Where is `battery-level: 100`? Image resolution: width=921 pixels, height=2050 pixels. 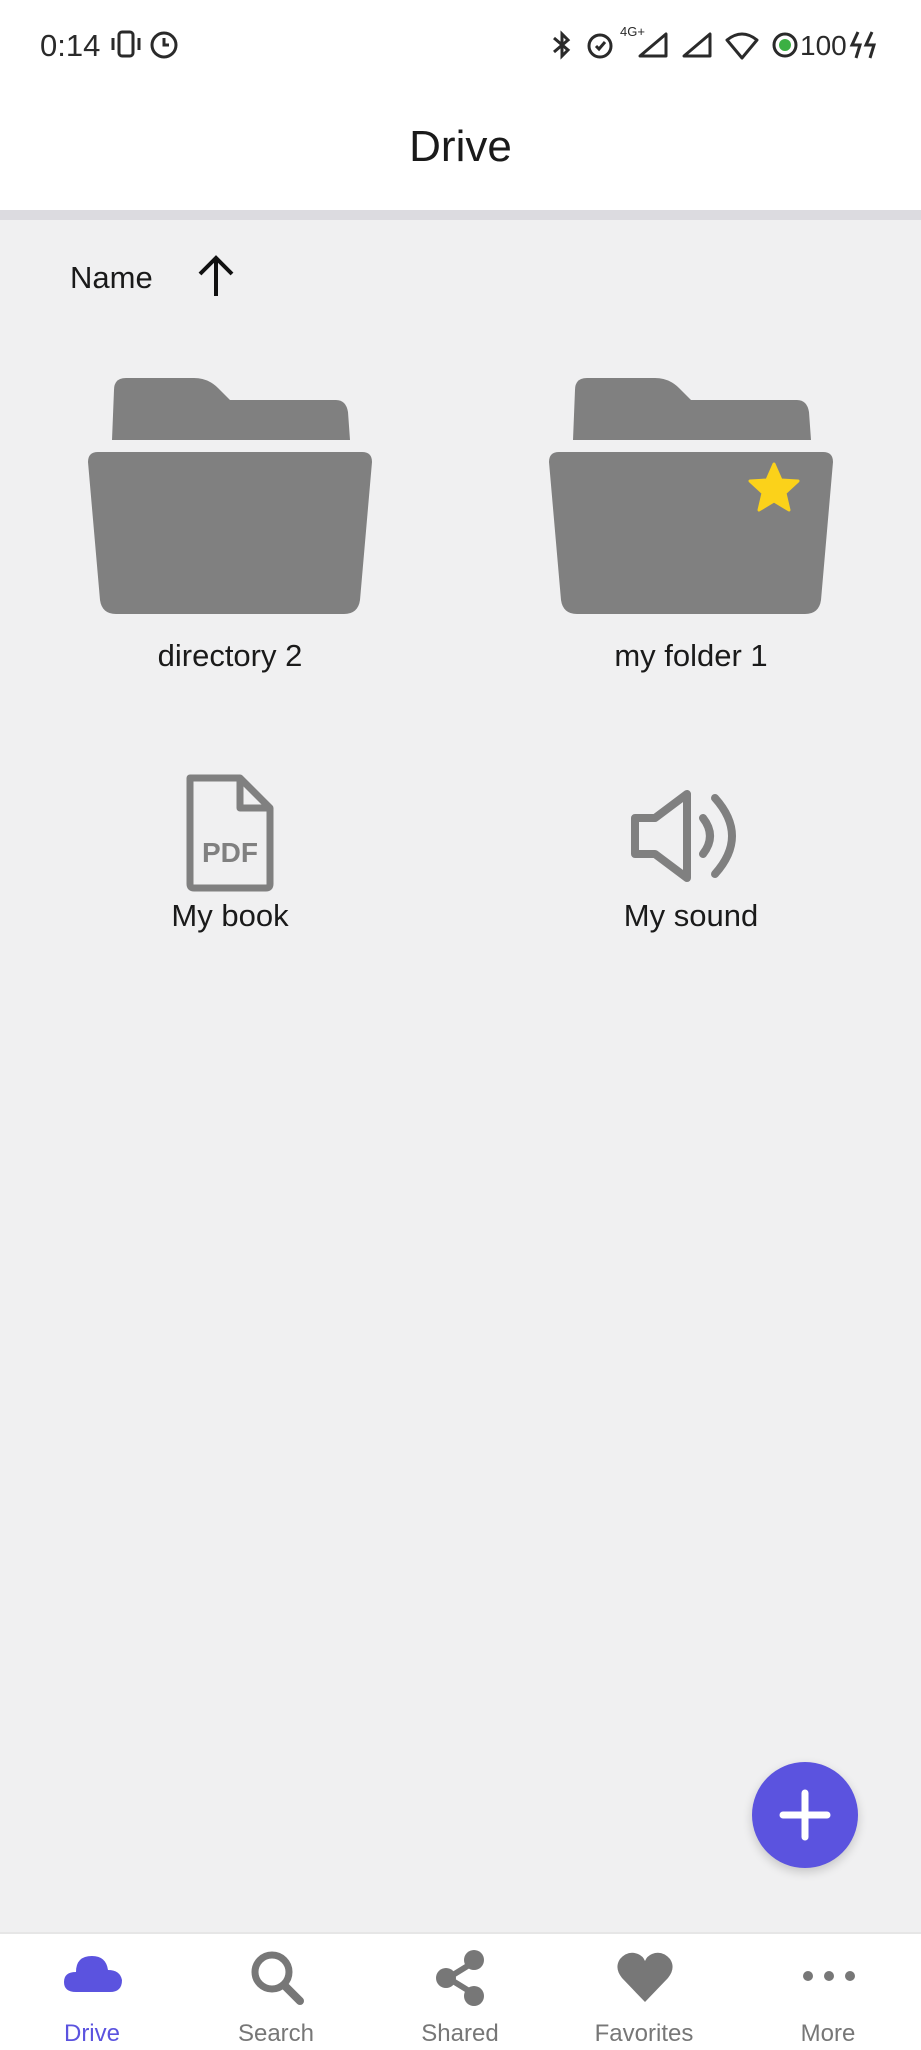 battery-level: 100 is located at coordinates (823, 45).